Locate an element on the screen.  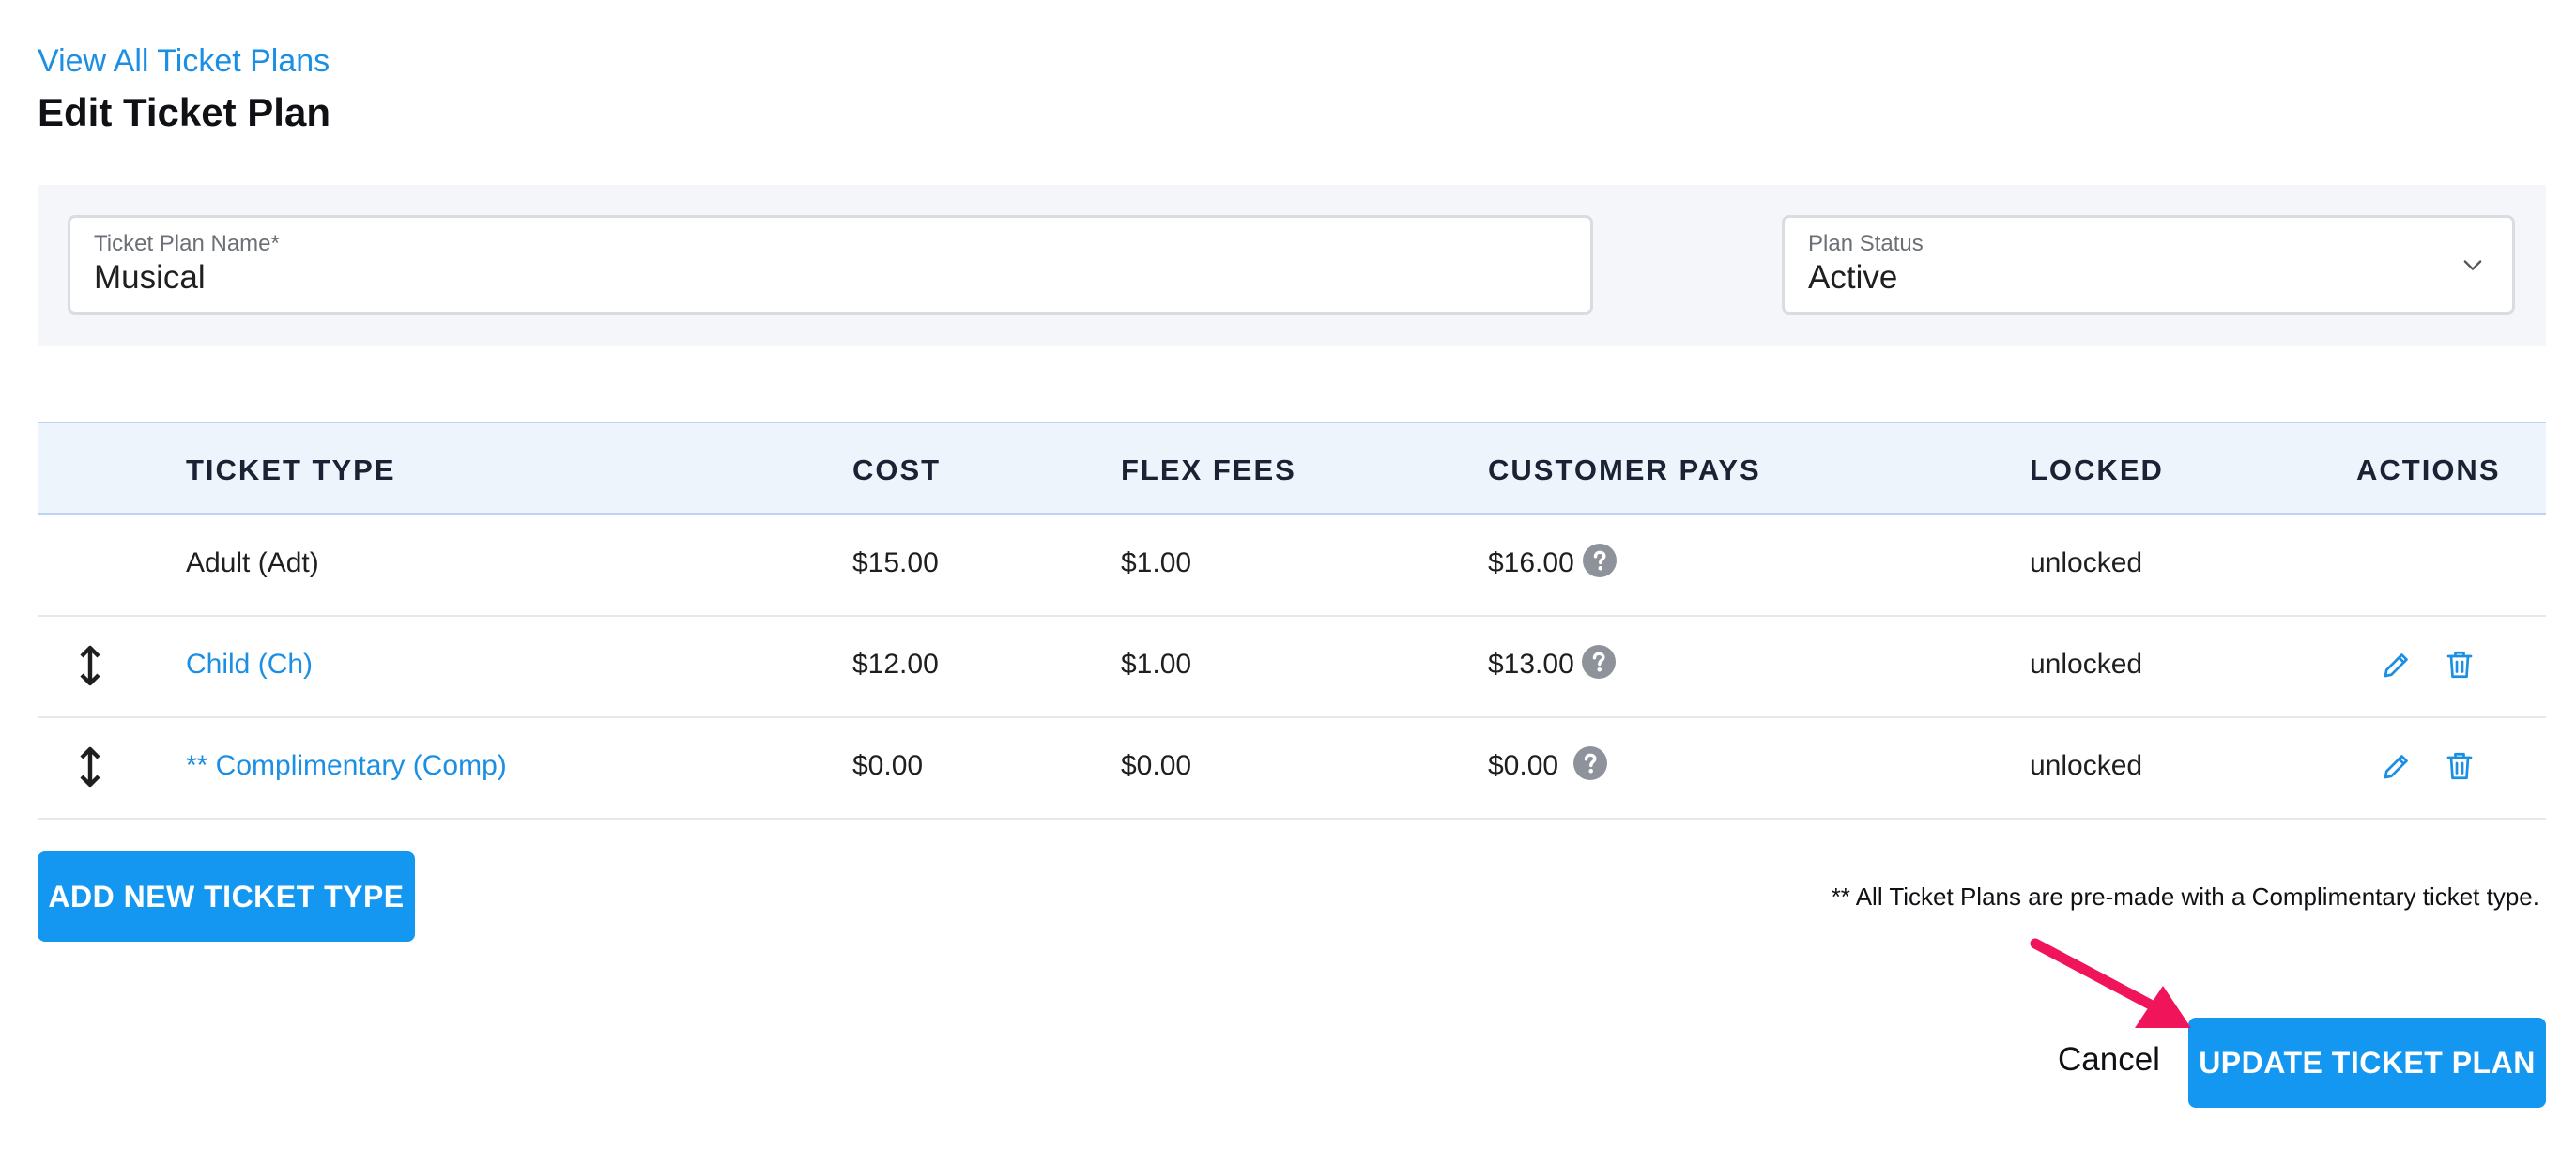
customer-pays-value: $13.00 is located at coordinates (1531, 664).